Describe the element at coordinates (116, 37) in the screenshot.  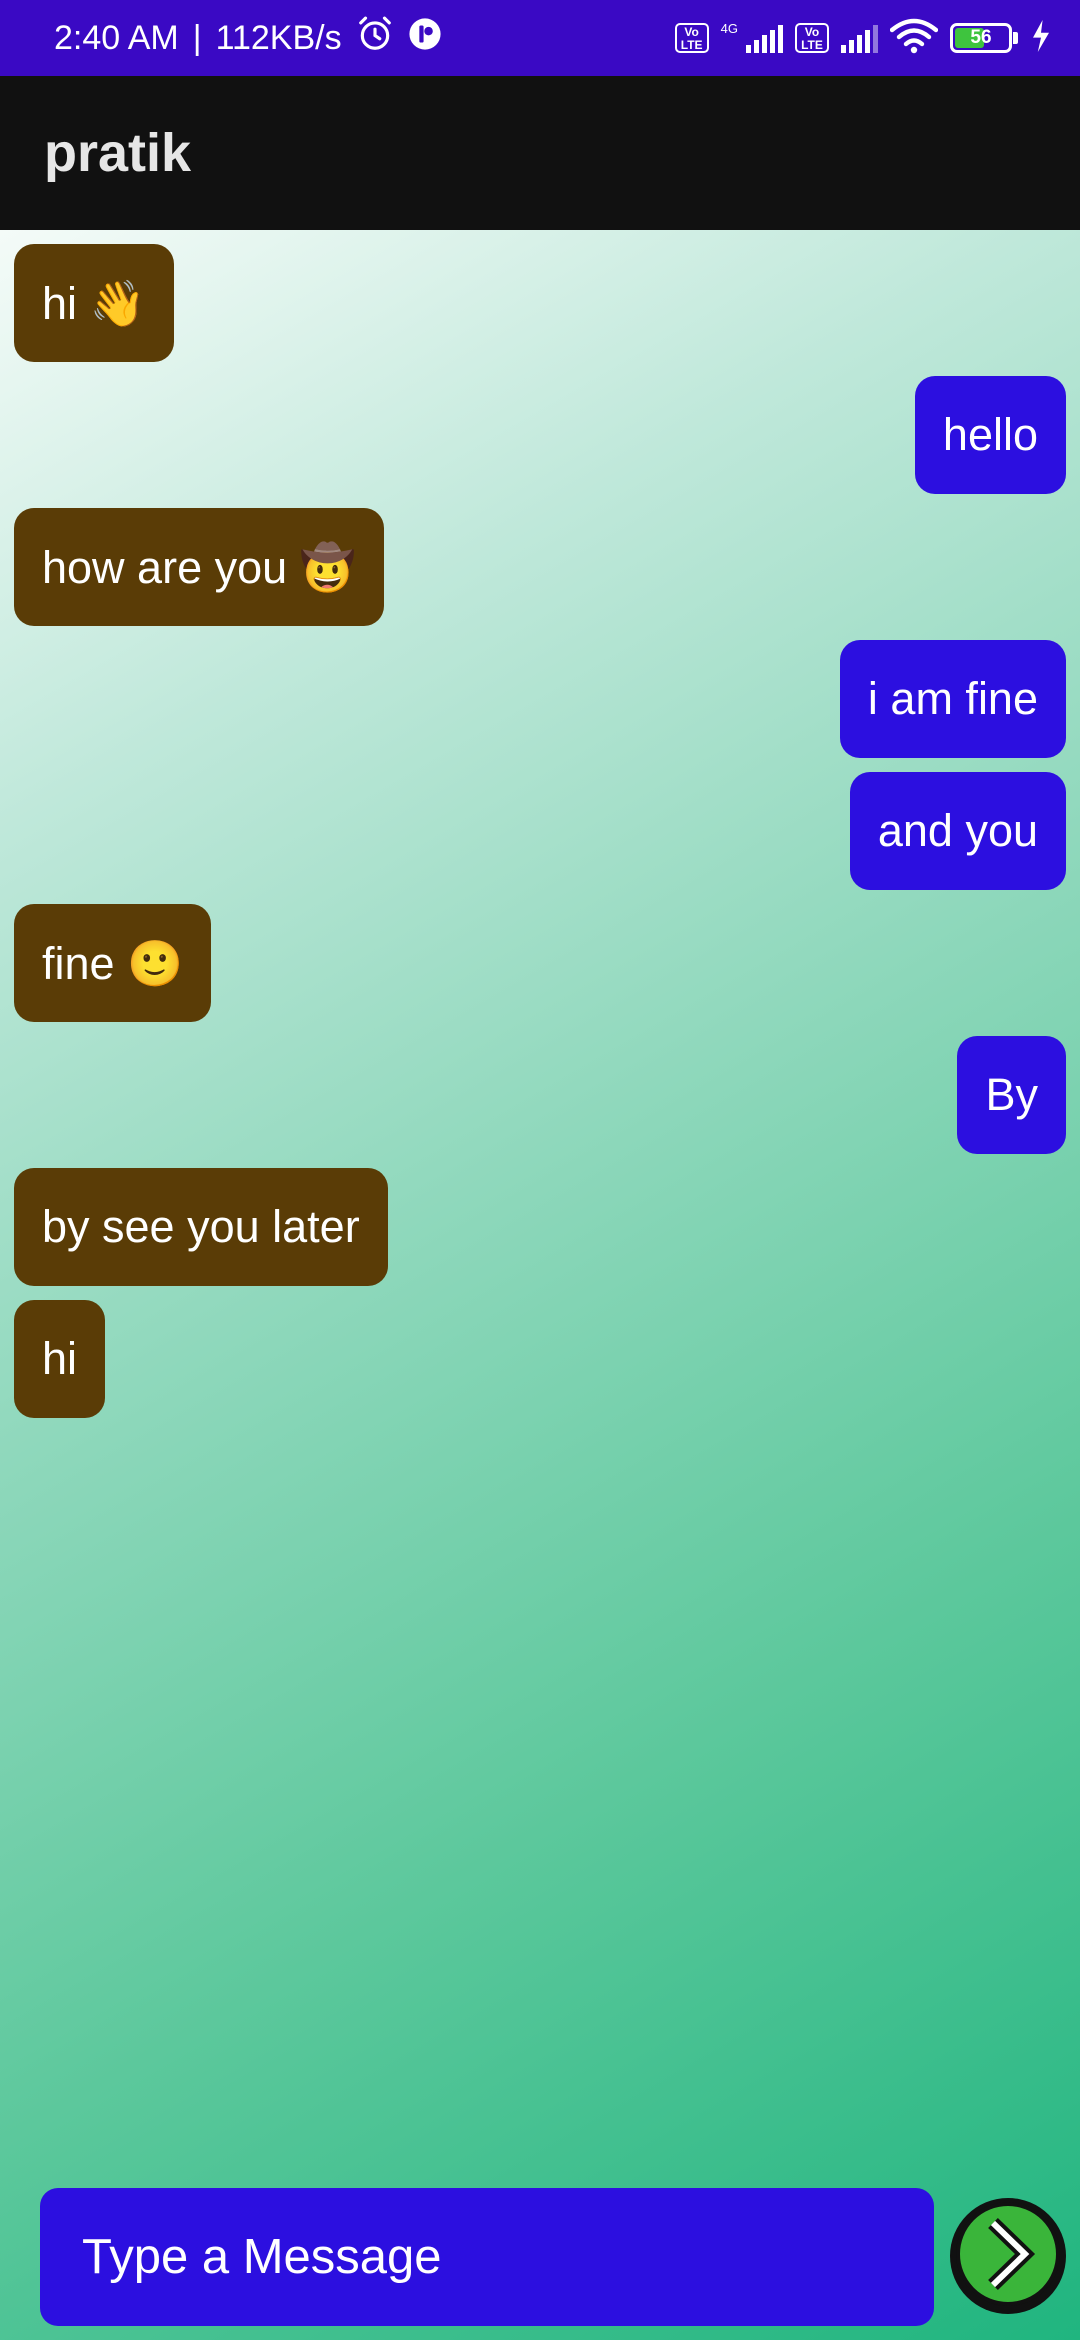
I see `clock: 2:40 AM` at that location.